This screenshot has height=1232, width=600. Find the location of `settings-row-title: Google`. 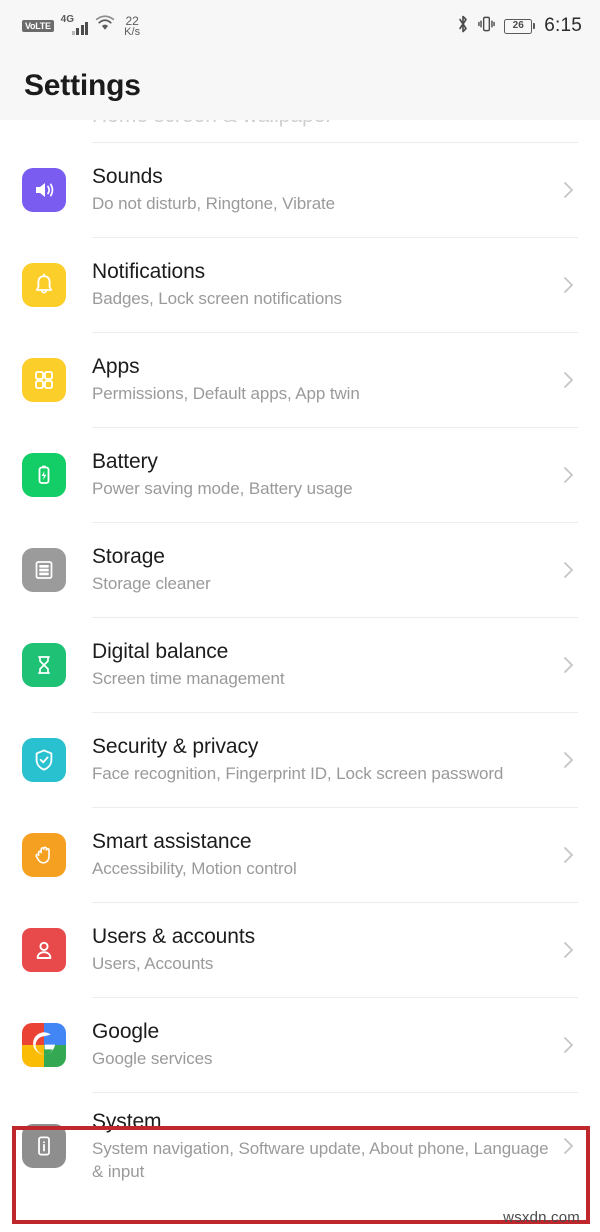

settings-row-title: Google is located at coordinates (126, 1032).